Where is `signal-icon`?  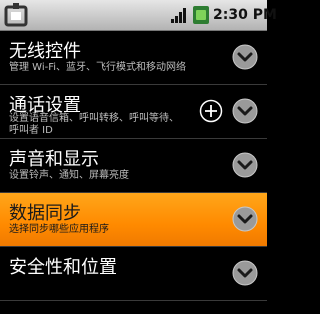 signal-icon is located at coordinates (178, 15).